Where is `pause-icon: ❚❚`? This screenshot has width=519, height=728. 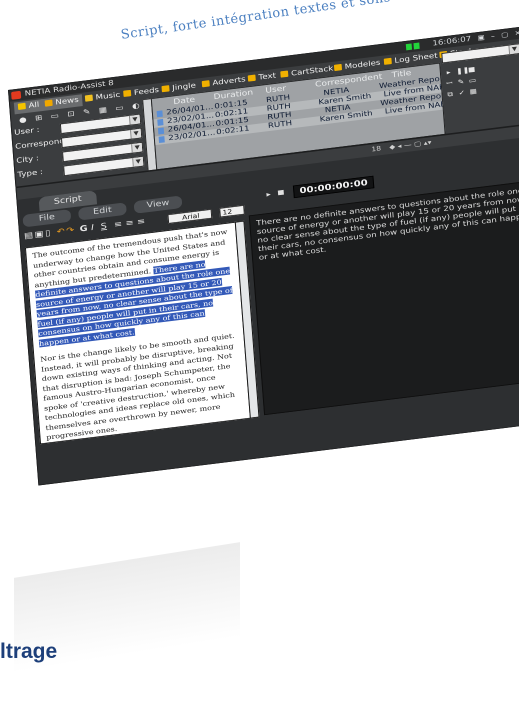 pause-icon: ❚❚ is located at coordinates (462, 70).